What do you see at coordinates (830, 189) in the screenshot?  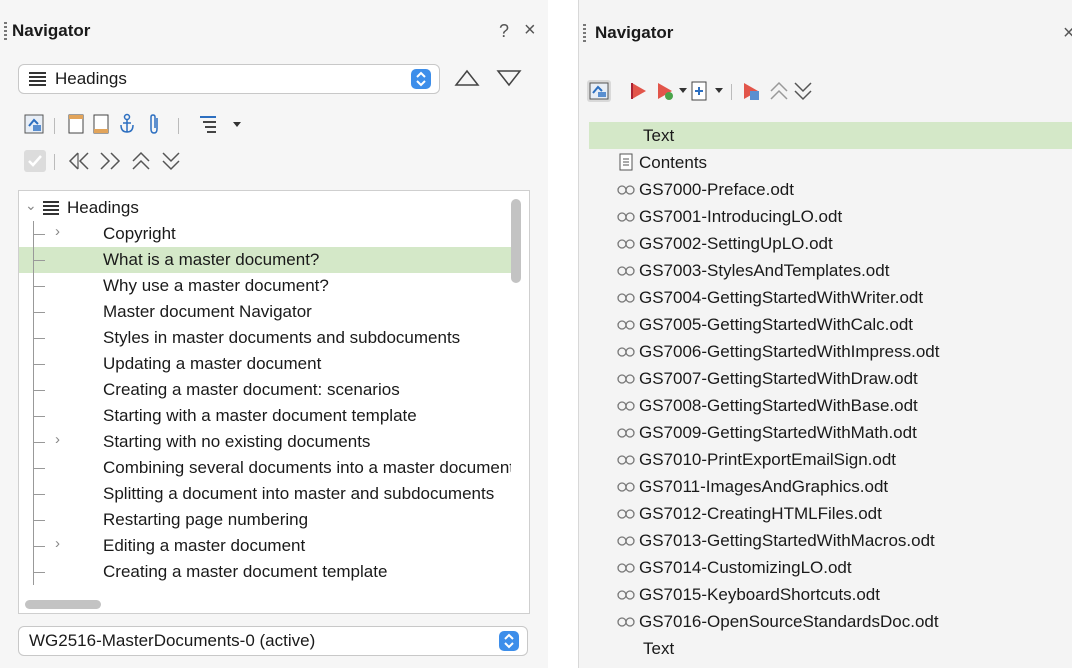 I see `master-list-item: GS7000-Preface.odt` at bounding box center [830, 189].